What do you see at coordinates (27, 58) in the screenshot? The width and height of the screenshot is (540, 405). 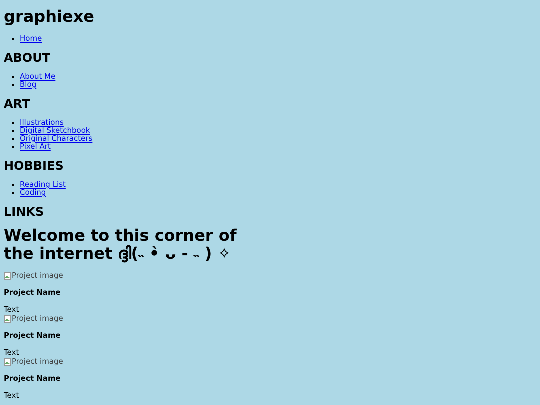 I see `section-heading: ABOUT` at bounding box center [27, 58].